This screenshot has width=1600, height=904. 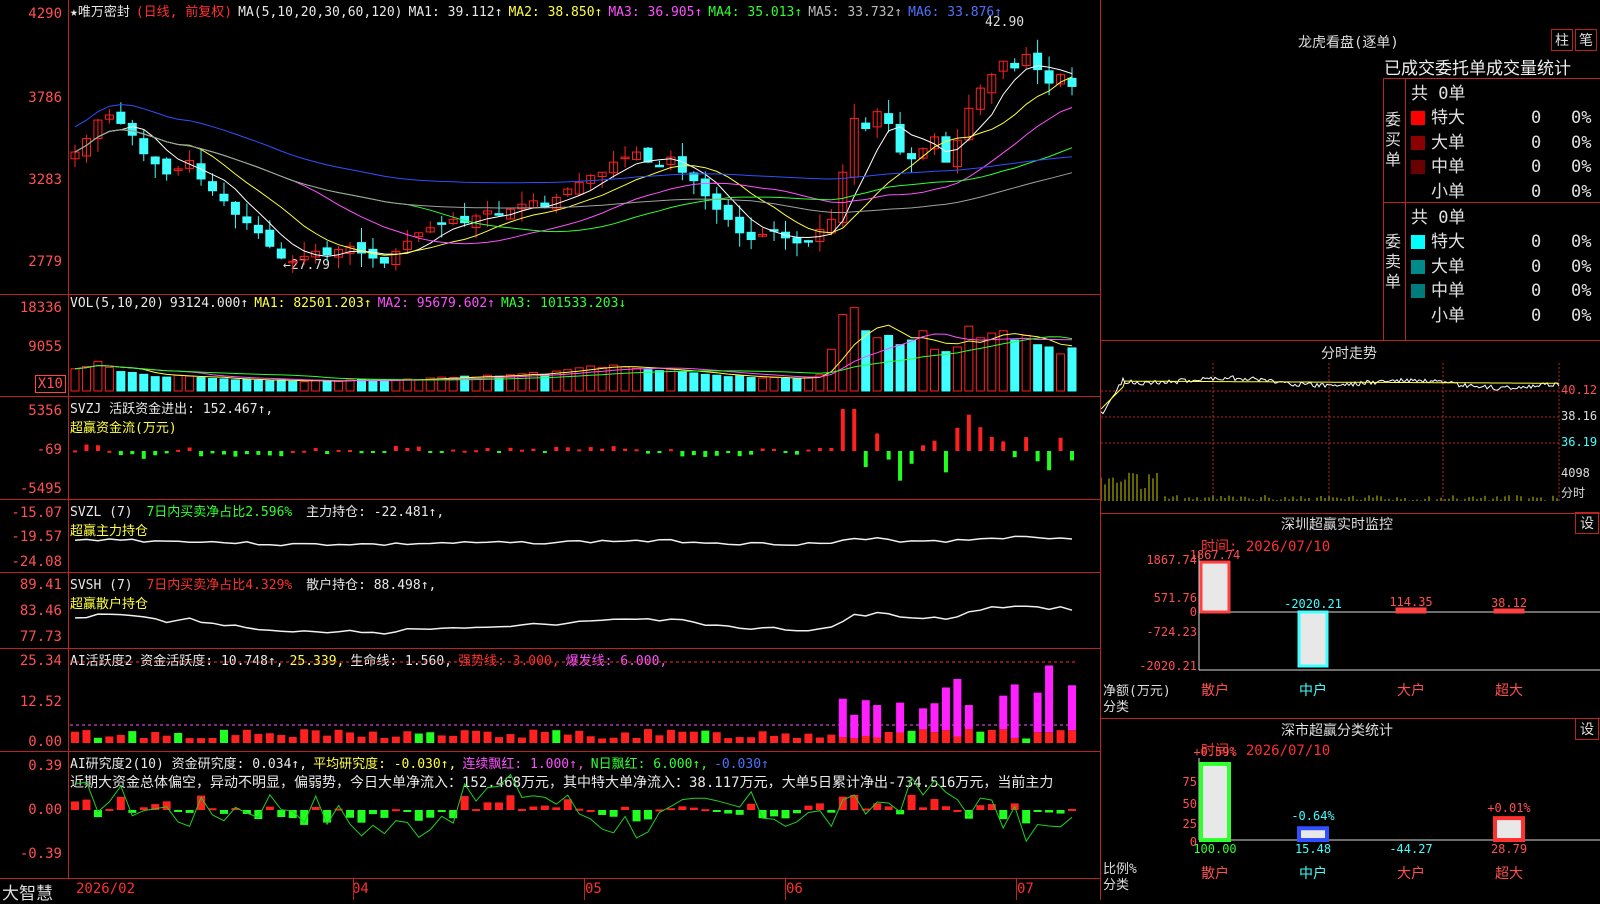 What do you see at coordinates (1511, 69) in the screenshot?
I see `tab-volume: 成交量` at bounding box center [1511, 69].